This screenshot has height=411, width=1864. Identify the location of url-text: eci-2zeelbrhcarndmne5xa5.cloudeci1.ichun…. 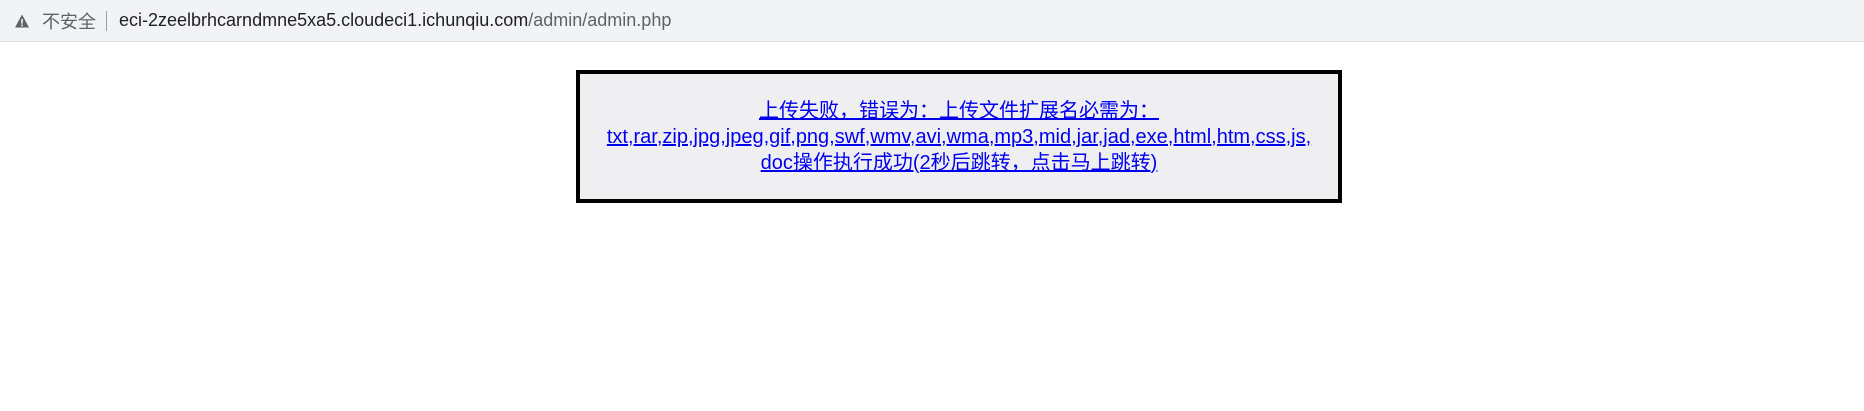
(395, 20).